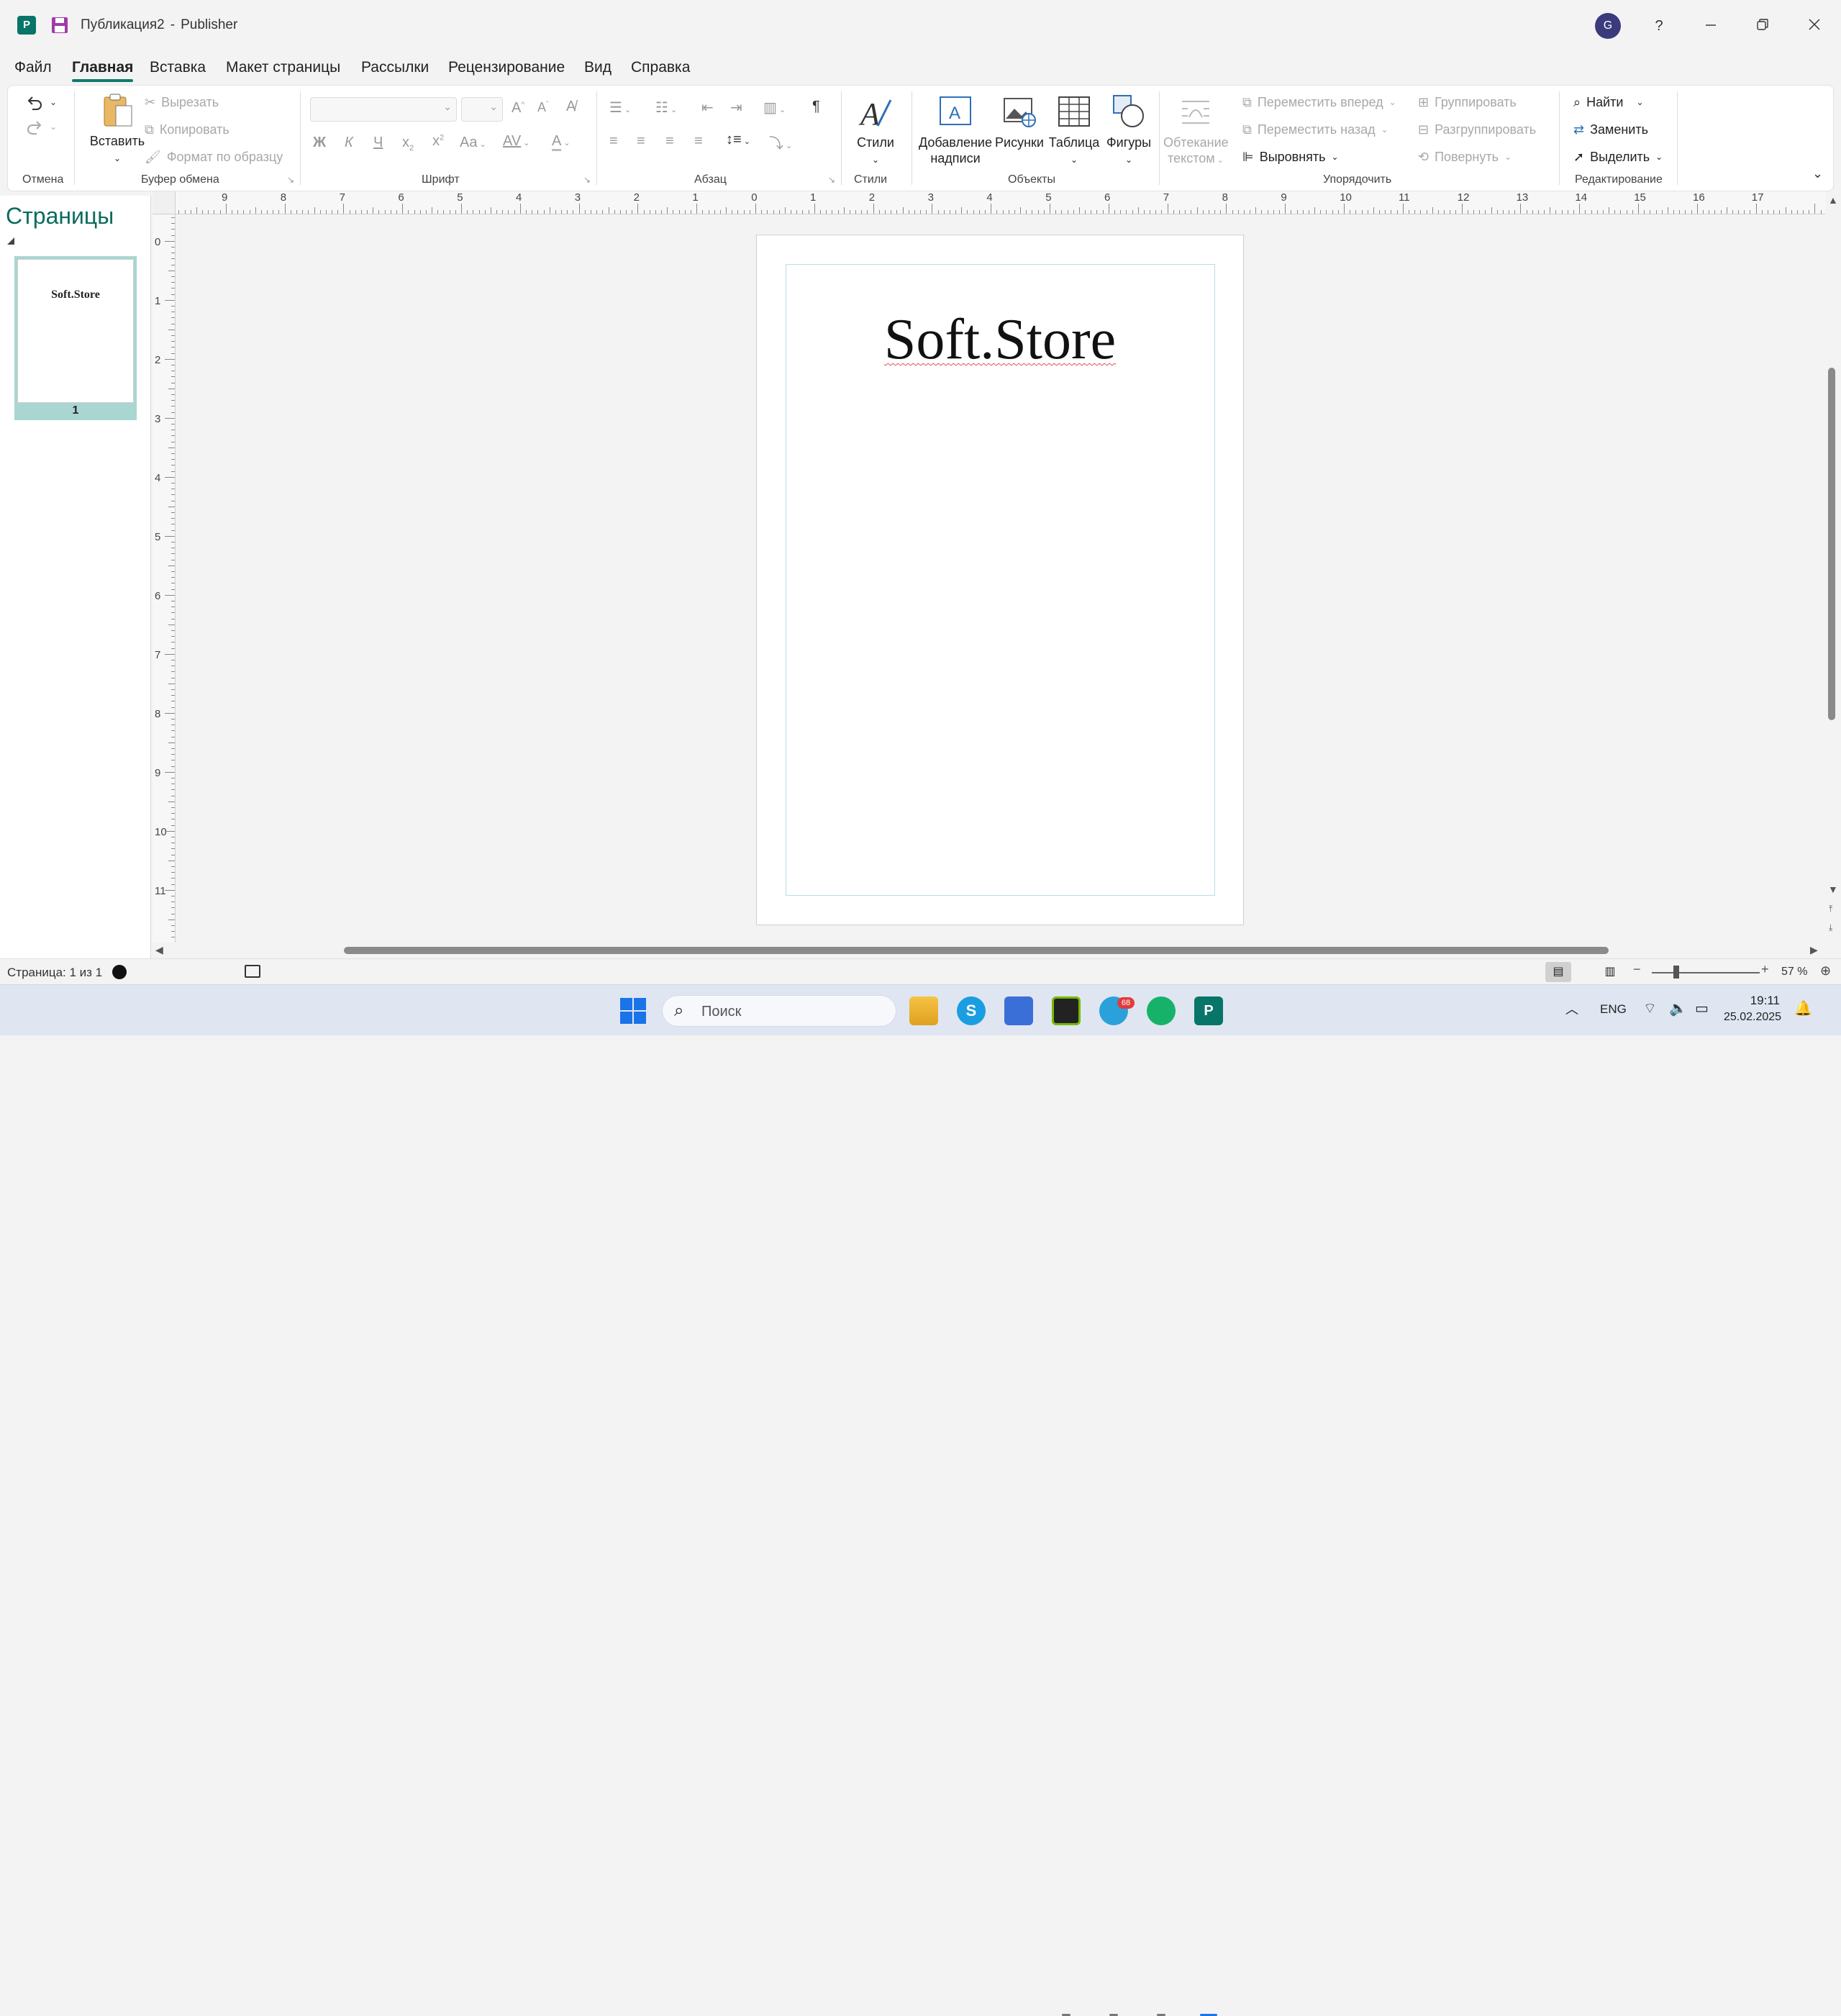 Image resolution: width=1841 pixels, height=2016 pixels. What do you see at coordinates (989, 202) in the screenshot?
I see `horizontal-ruler: 9 8 7 6 5 4 3 2 1 0 1 2 3 4 5 6 7 8 9 10 11 12 13 14 15 16 17` at bounding box center [989, 202].